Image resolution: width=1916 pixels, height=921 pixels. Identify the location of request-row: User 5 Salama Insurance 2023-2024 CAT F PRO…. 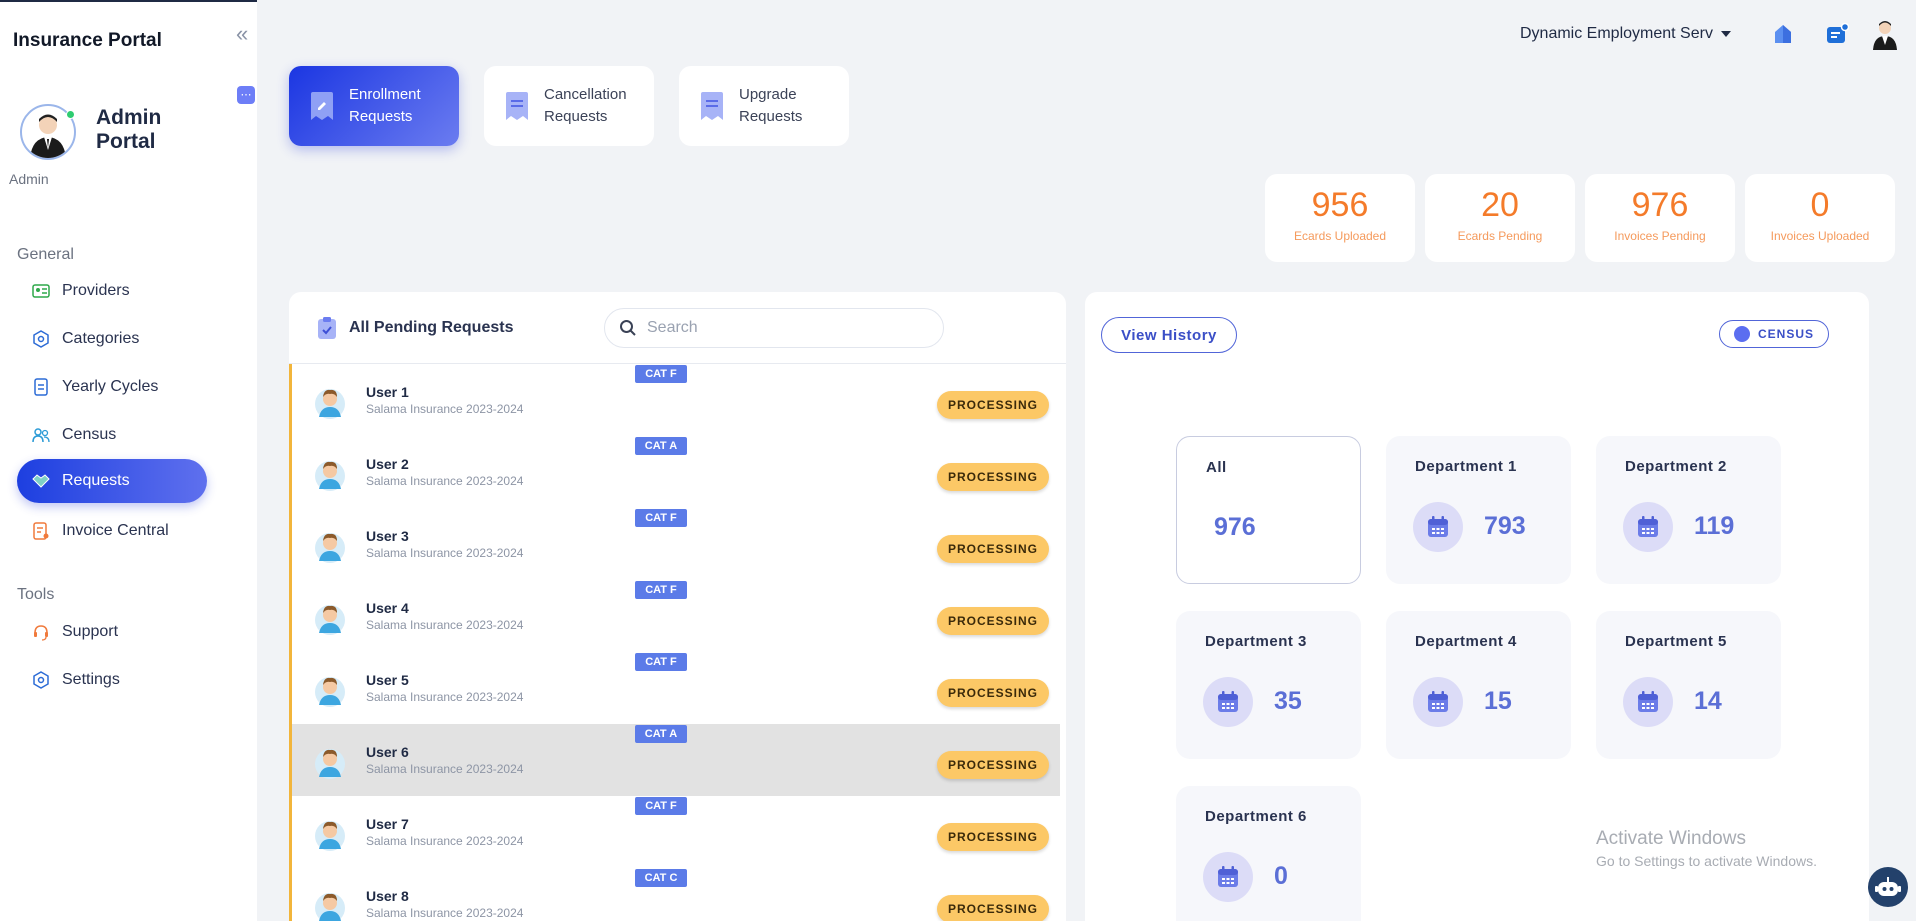
(674, 688).